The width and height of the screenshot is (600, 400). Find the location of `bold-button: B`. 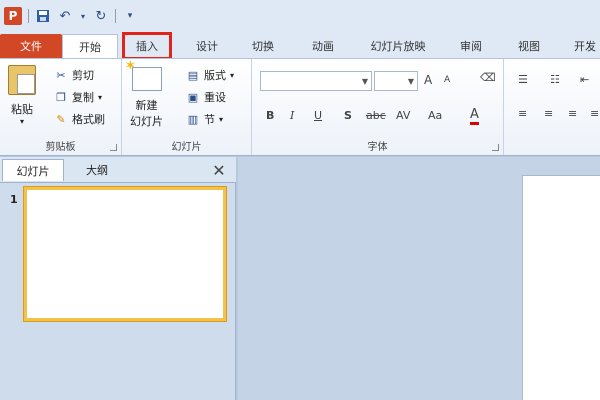

bold-button: B is located at coordinates (270, 115).